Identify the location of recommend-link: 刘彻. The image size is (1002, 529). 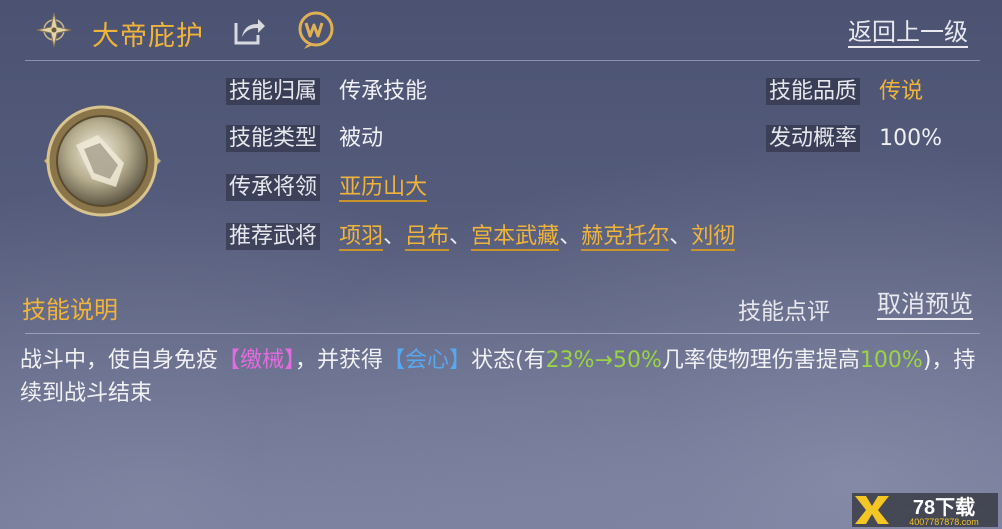
(713, 237).